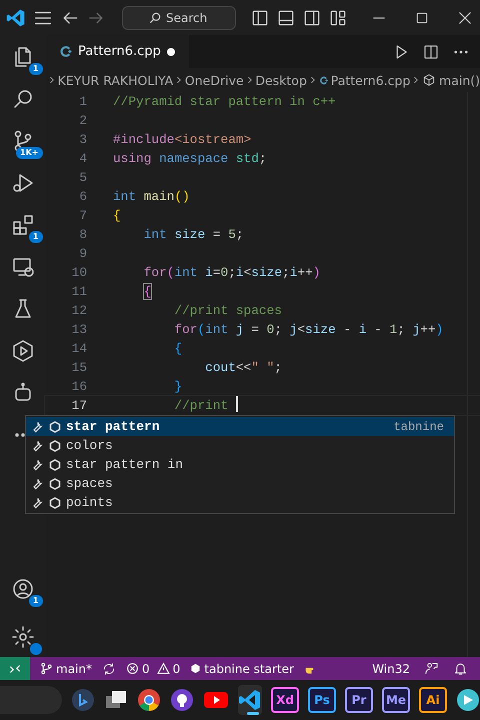 The width and height of the screenshot is (480, 720). What do you see at coordinates (83, 159) in the screenshot?
I see `line-number: 4` at bounding box center [83, 159].